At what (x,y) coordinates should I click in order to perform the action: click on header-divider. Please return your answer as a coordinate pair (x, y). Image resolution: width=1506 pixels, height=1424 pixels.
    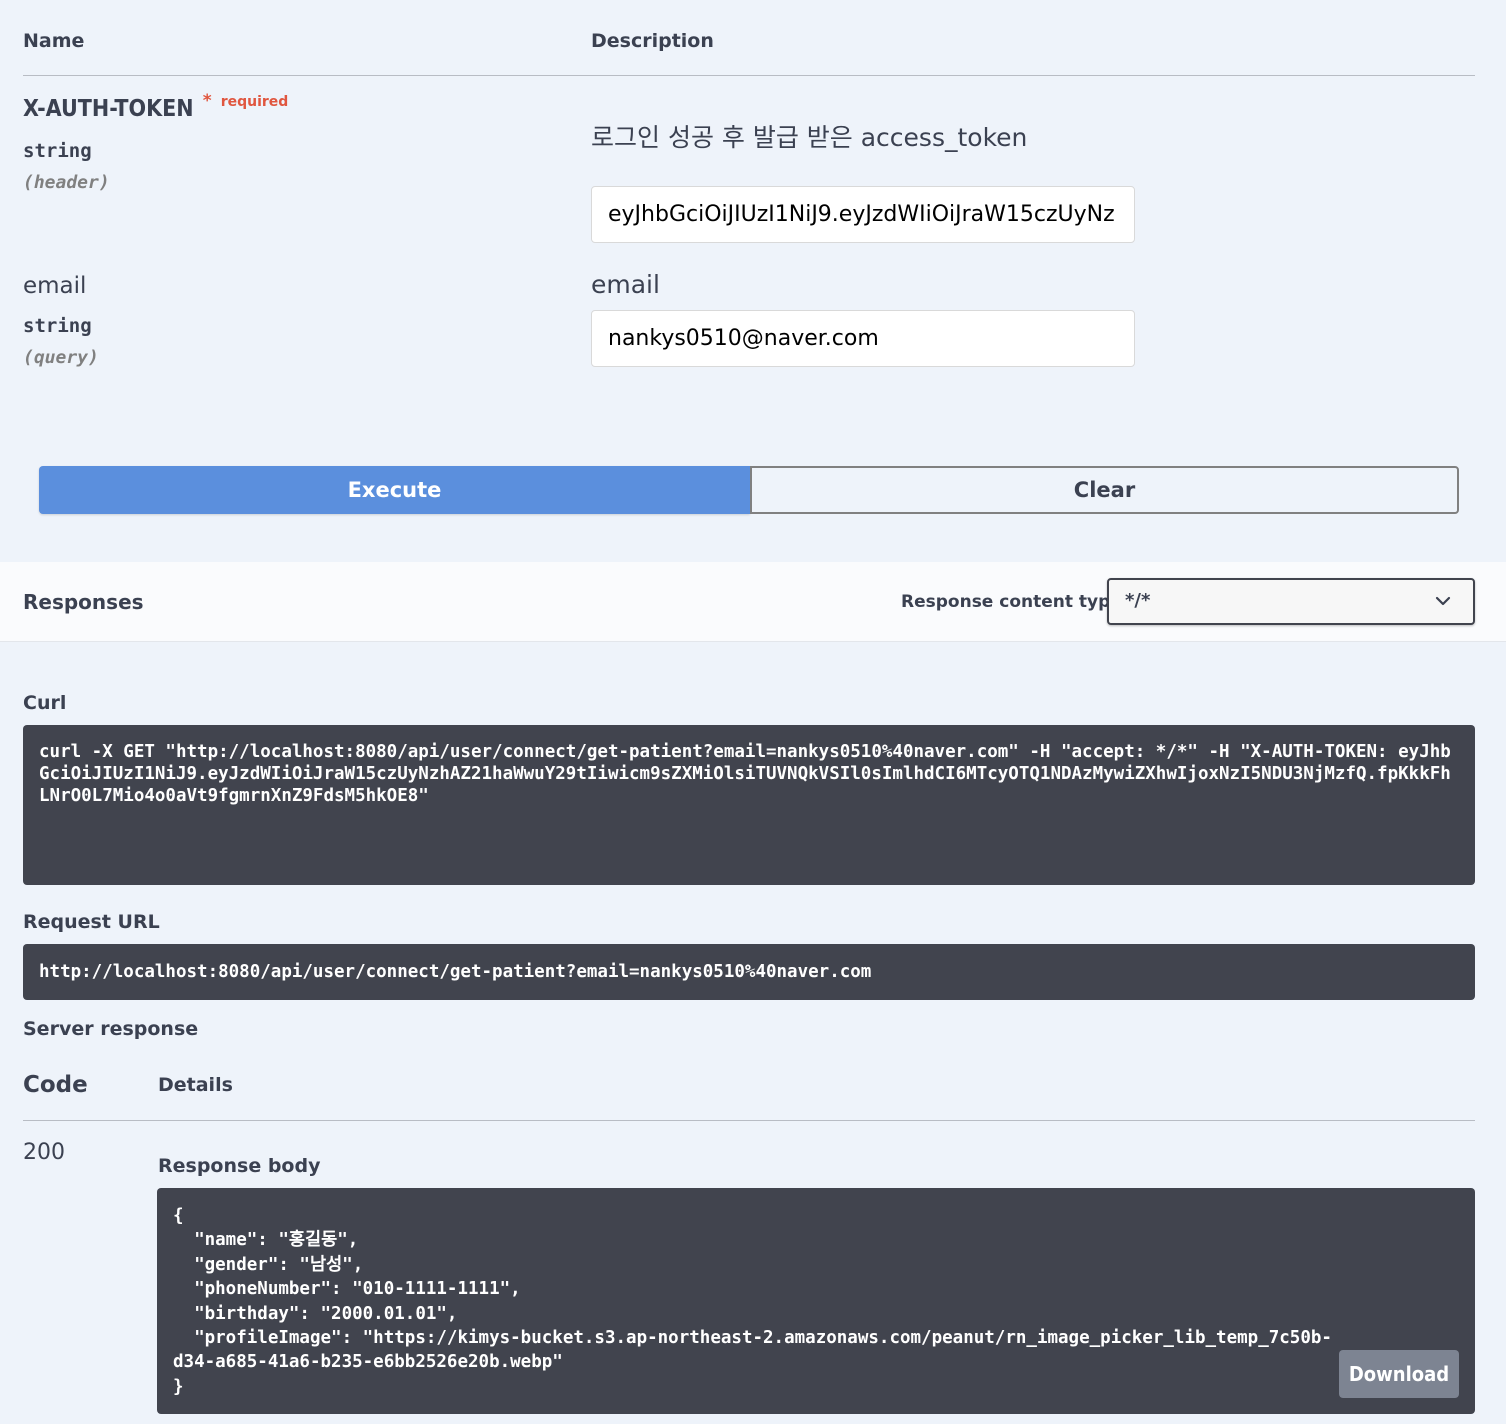
    Looking at the image, I should click on (749, 75).